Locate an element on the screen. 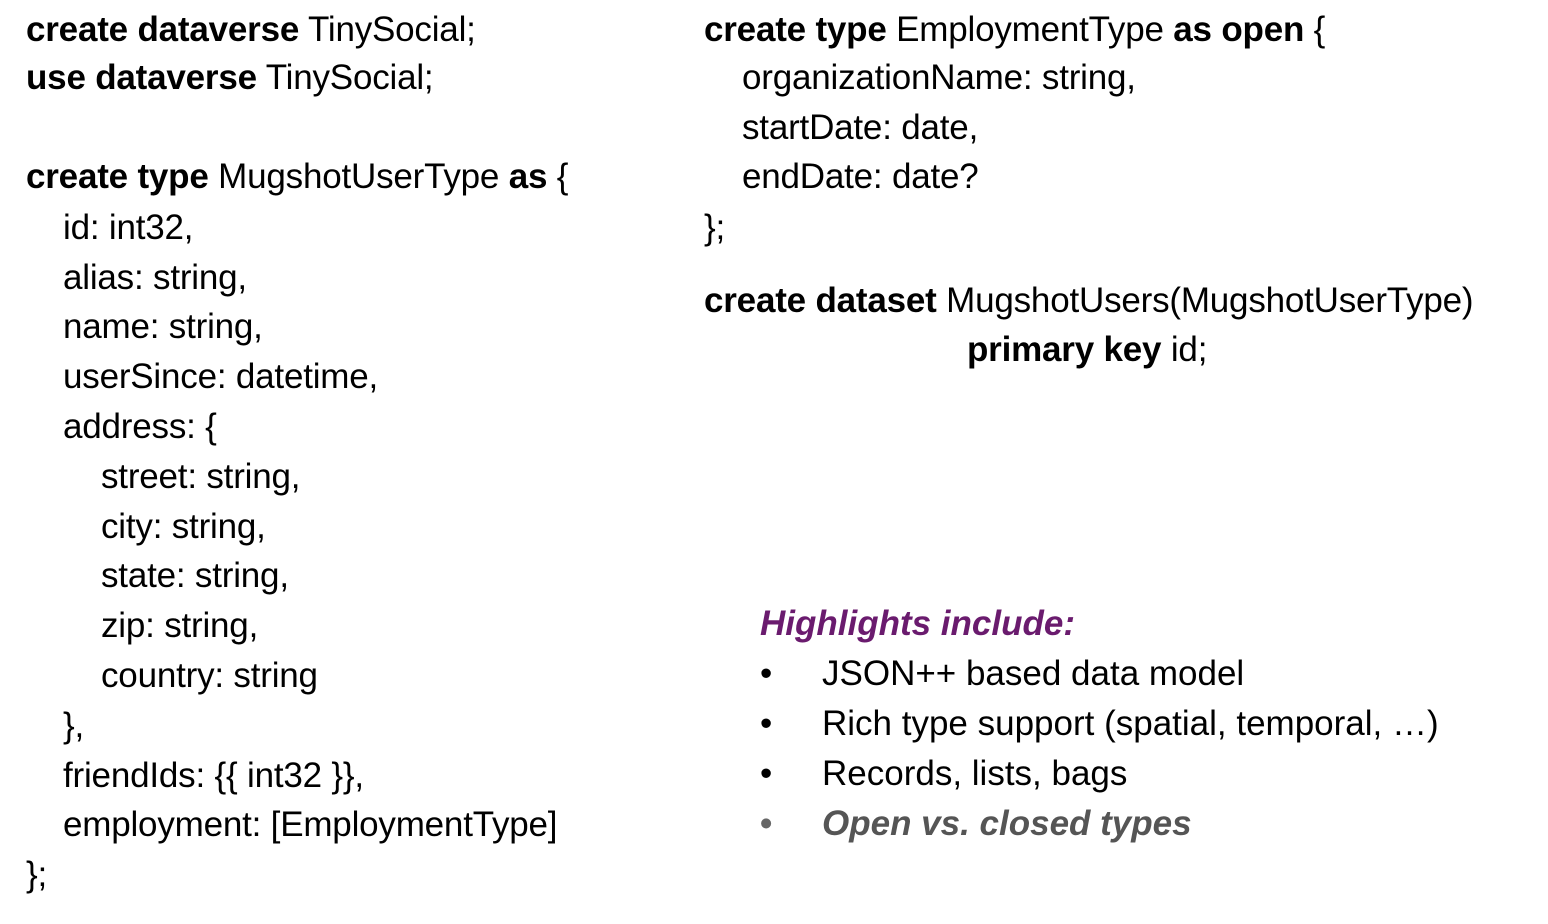 The width and height of the screenshot is (1548, 924). code-line-field-name: name: string, is located at coordinates (163, 326).